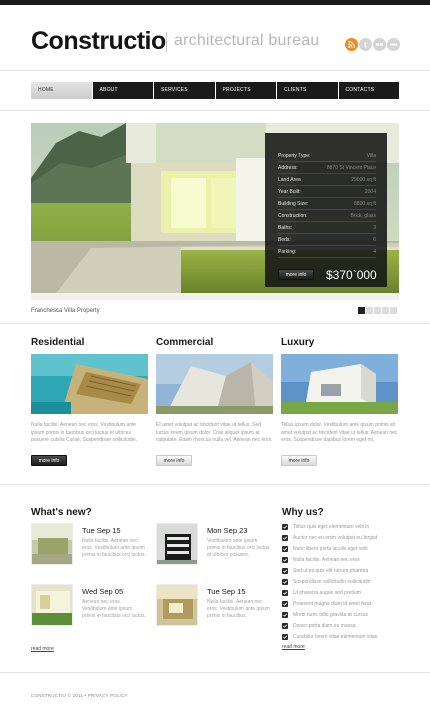 Image resolution: width=430 pixels, height=704 pixels. Describe the element at coordinates (341, 550) in the screenshot. I see `why-item: Nunc libero porta iaculis eget velit` at that location.